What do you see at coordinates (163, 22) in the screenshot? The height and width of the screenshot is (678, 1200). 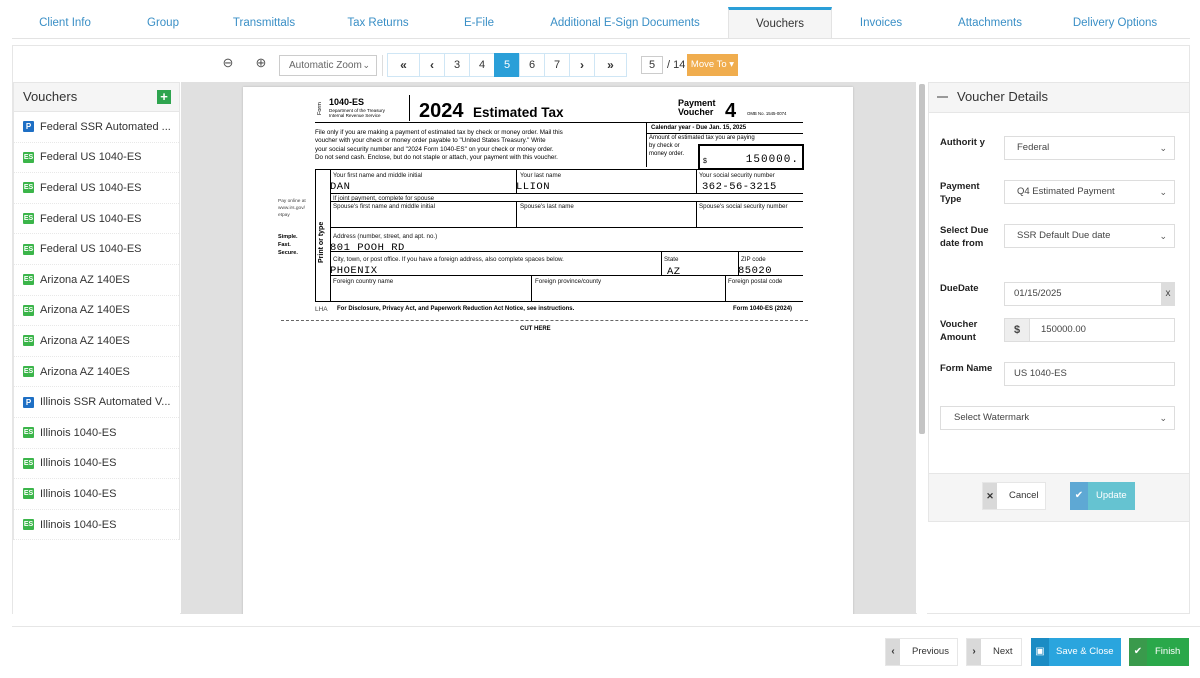 I see `tab-group: Group` at bounding box center [163, 22].